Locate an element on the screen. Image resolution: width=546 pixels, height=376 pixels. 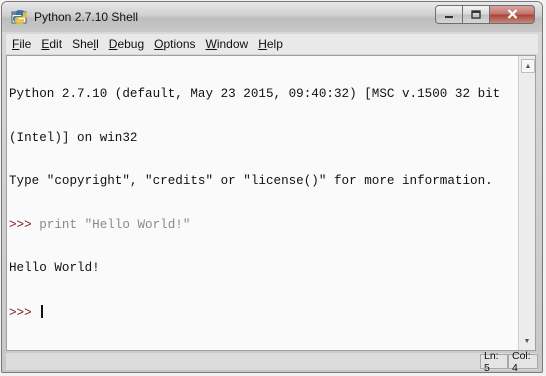
menu-help-label: elp is located at coordinates (274, 44).